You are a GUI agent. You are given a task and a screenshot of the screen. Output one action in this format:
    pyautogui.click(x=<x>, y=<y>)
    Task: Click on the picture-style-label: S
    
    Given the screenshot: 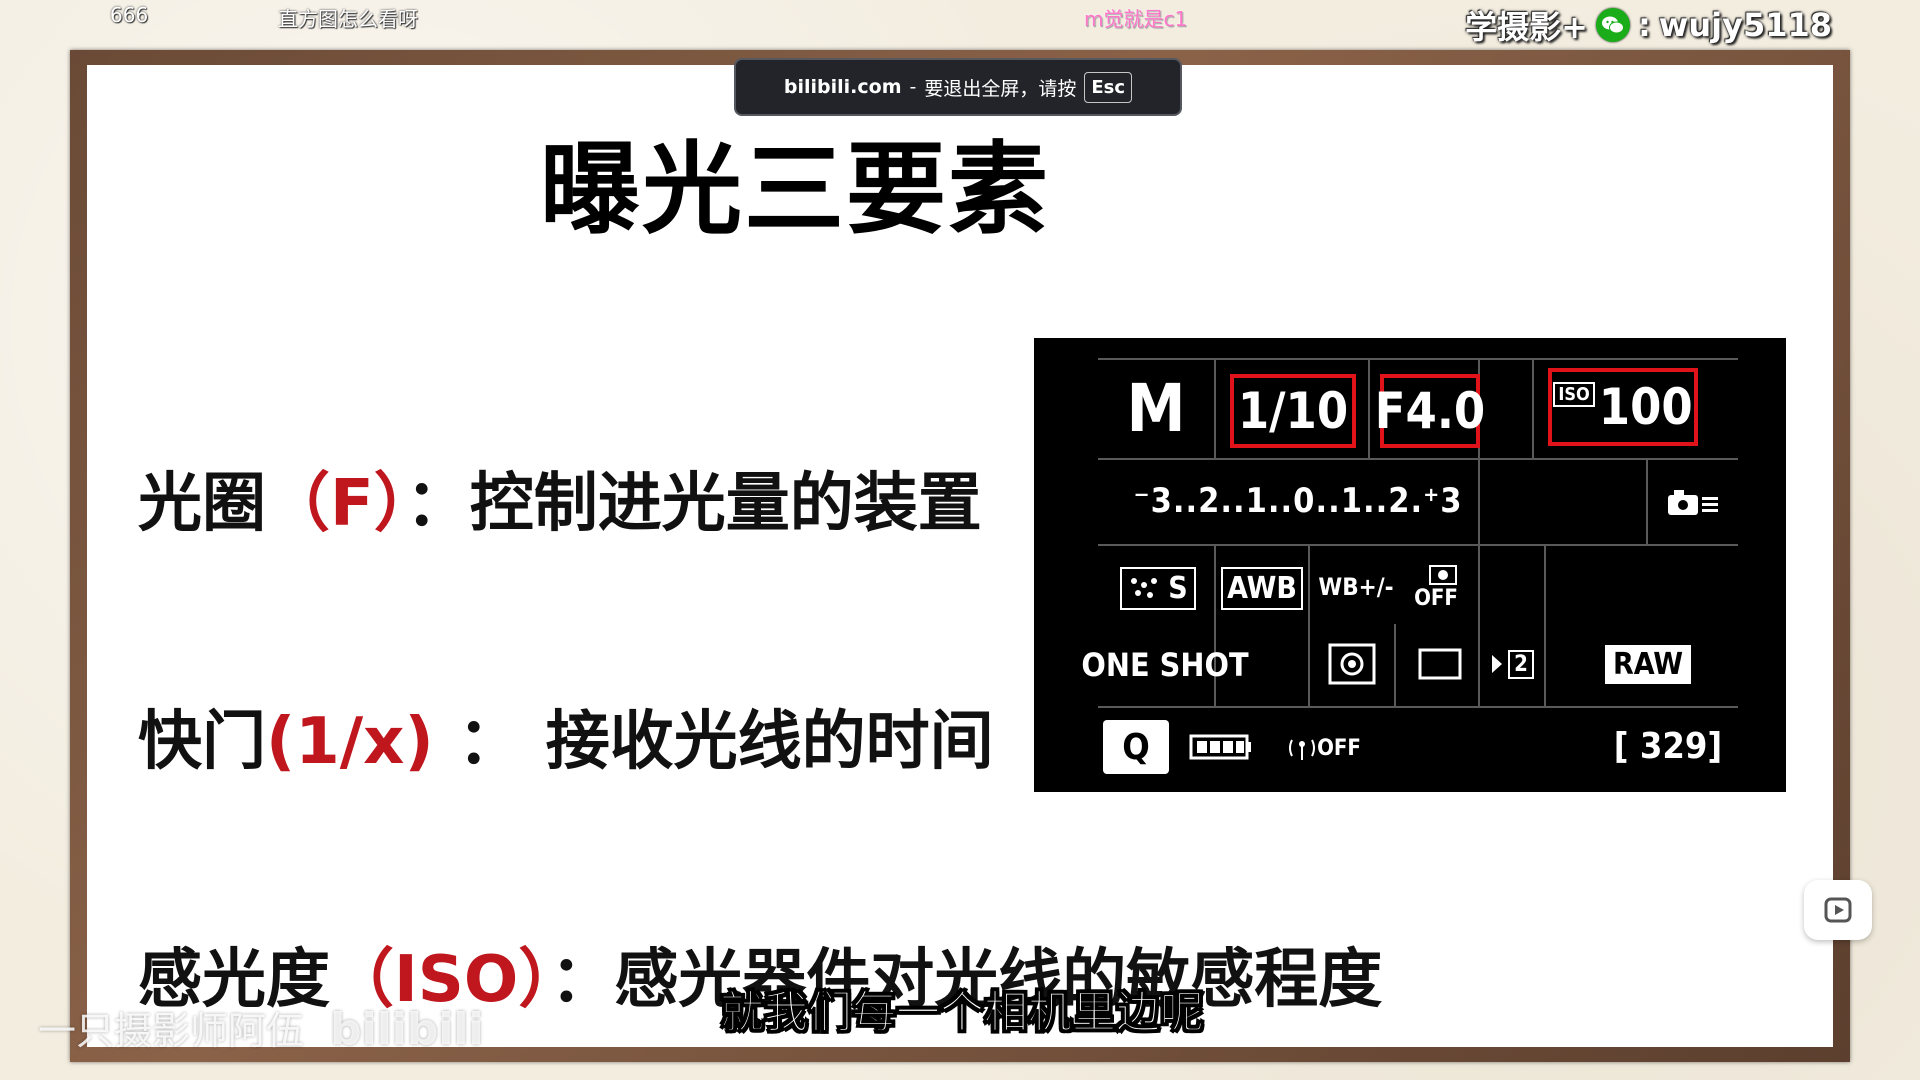 What is the action you would take?
    pyautogui.click(x=1178, y=588)
    